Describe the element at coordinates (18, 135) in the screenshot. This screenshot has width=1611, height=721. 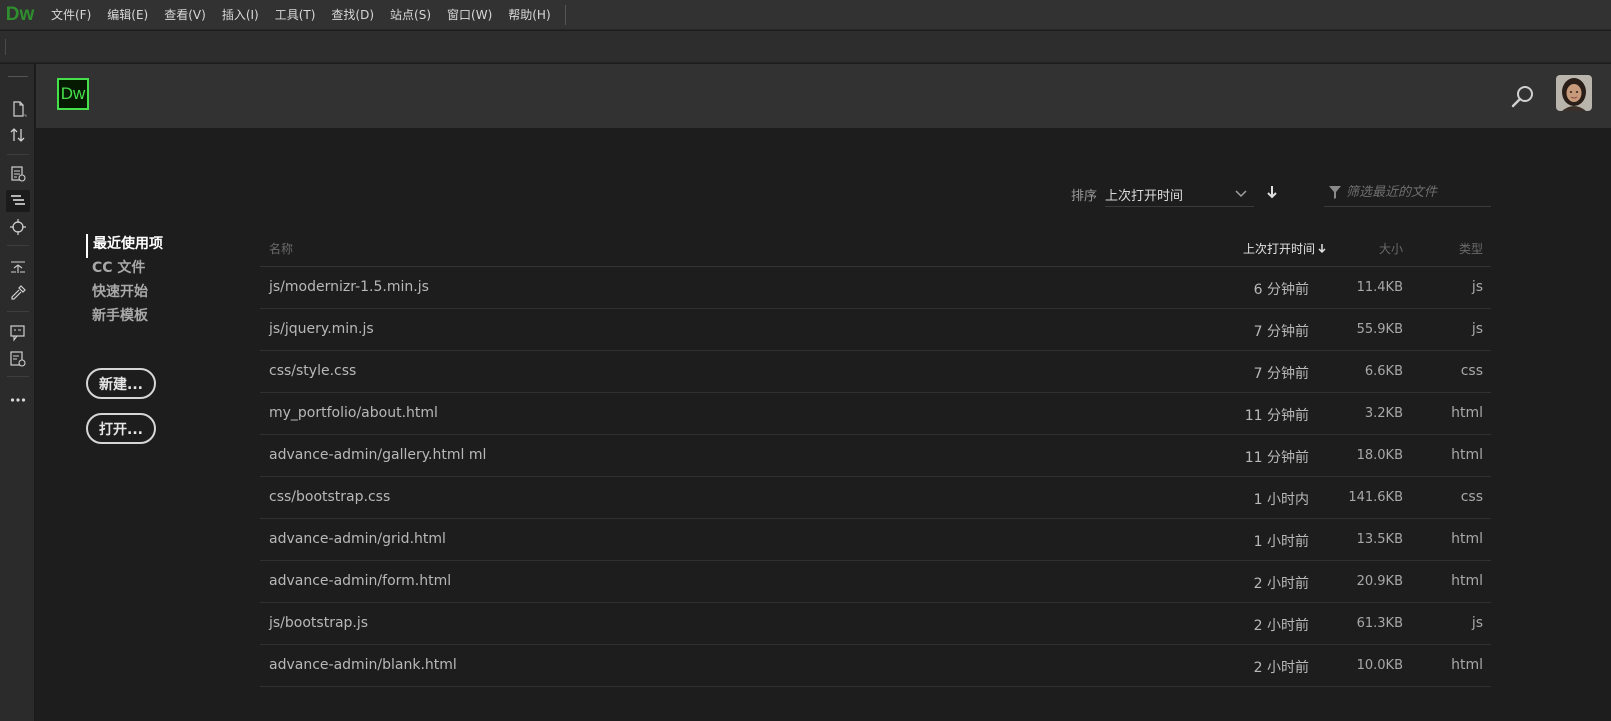
I see `file-transfer-icon` at that location.